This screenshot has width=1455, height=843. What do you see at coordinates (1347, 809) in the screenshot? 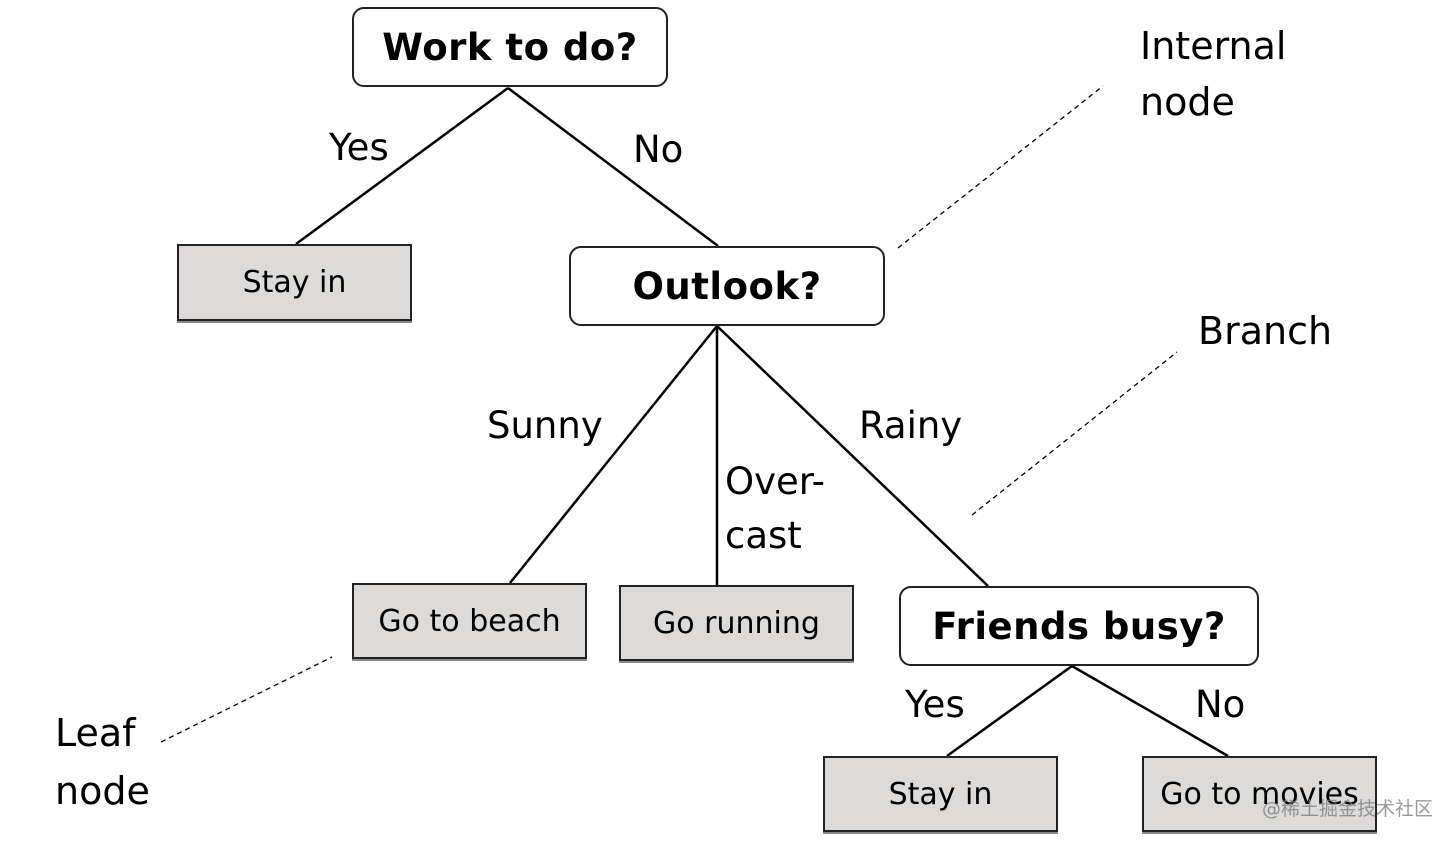
I see `watermark: @稀土掘金技术社区` at bounding box center [1347, 809].